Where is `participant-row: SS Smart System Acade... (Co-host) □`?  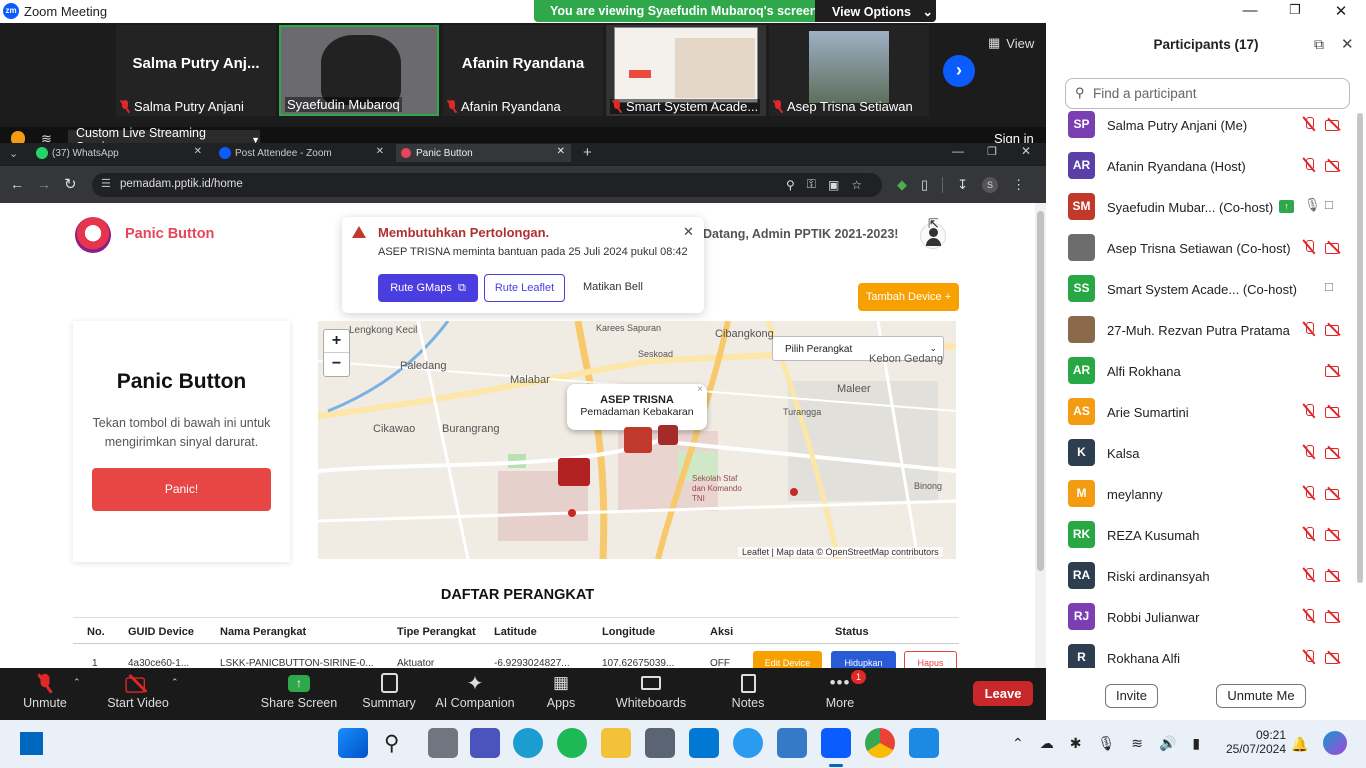
participant-row: SS Smart System Acade... (Co-host) □ is located at coordinates (1213, 295).